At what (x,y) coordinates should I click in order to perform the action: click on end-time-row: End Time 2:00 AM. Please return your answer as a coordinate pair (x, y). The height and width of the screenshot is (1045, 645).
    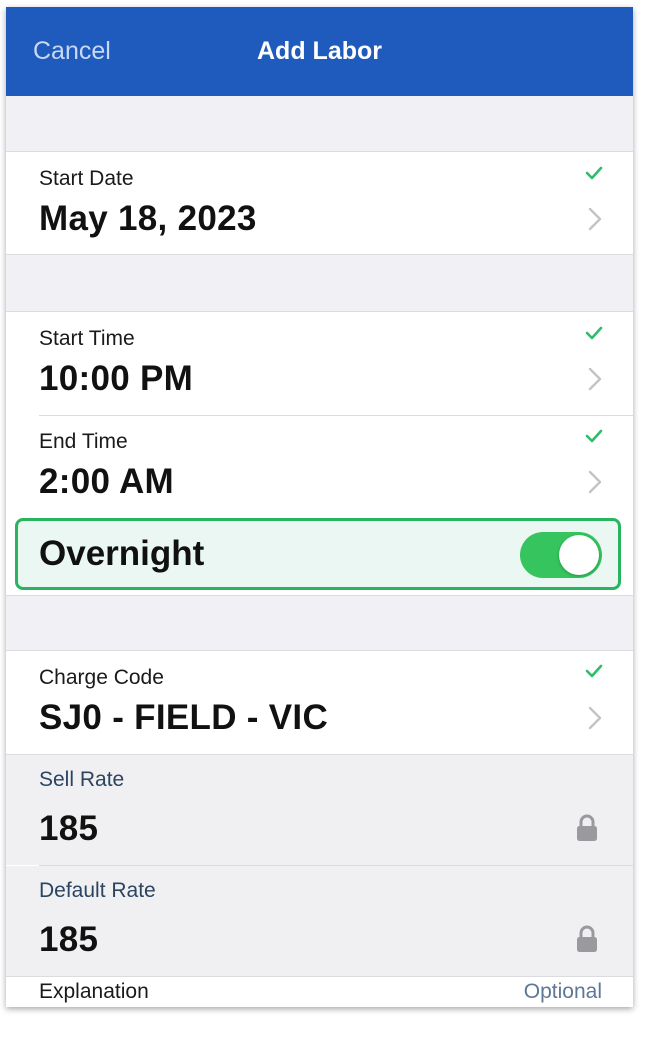
    Looking at the image, I should click on (319, 467).